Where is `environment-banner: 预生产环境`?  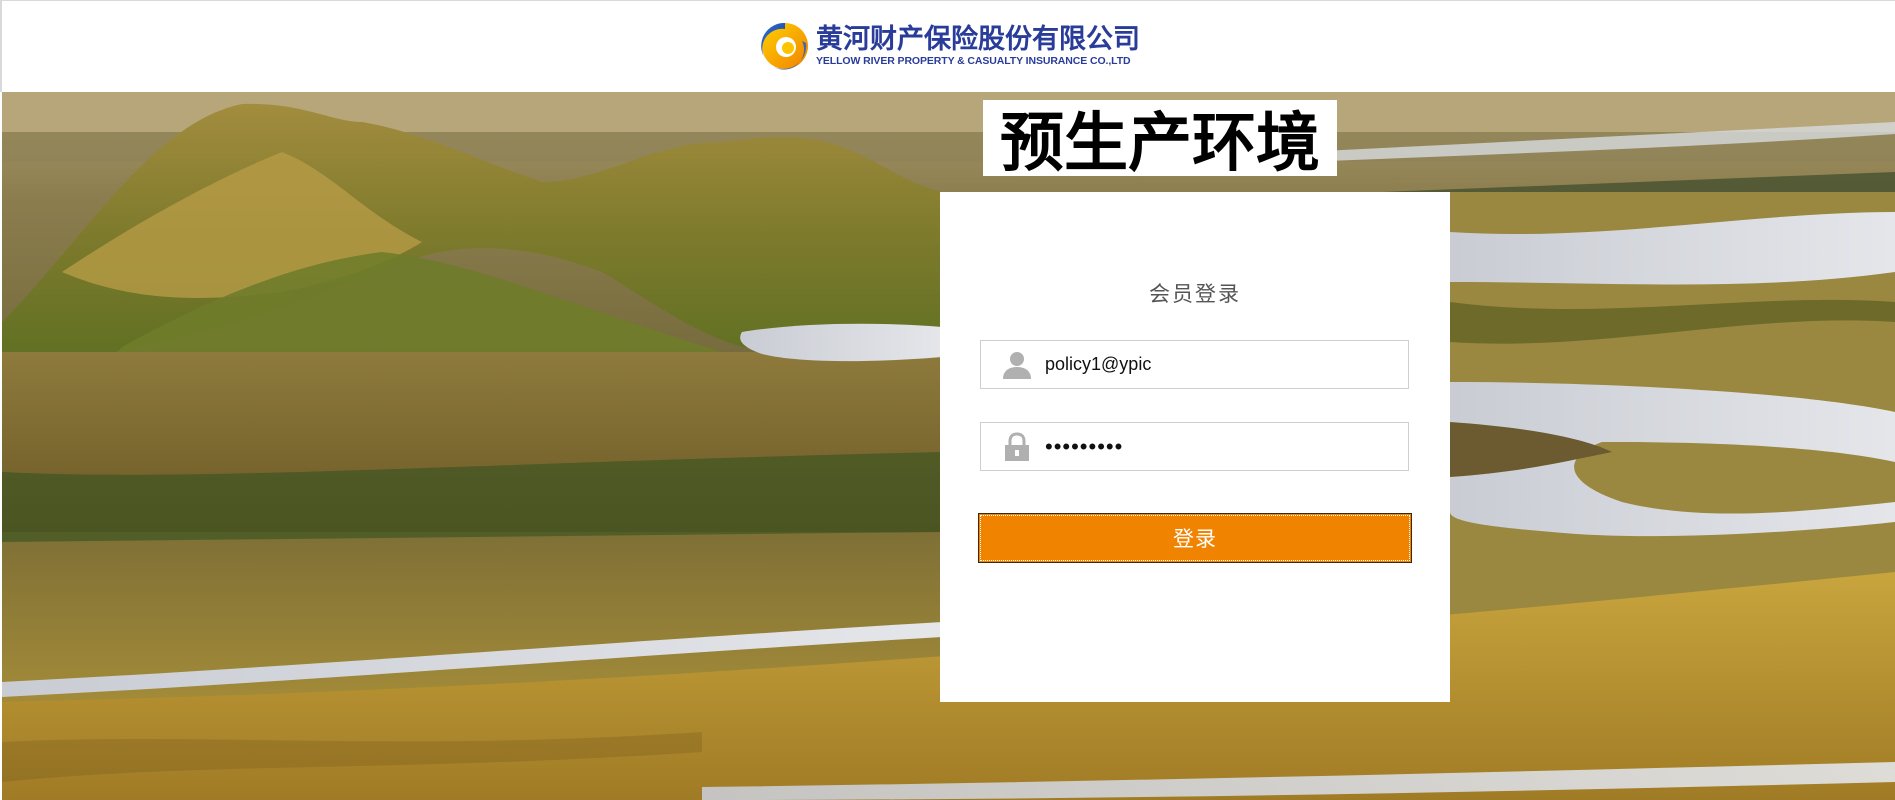
environment-banner: 预生产环境 is located at coordinates (1160, 140).